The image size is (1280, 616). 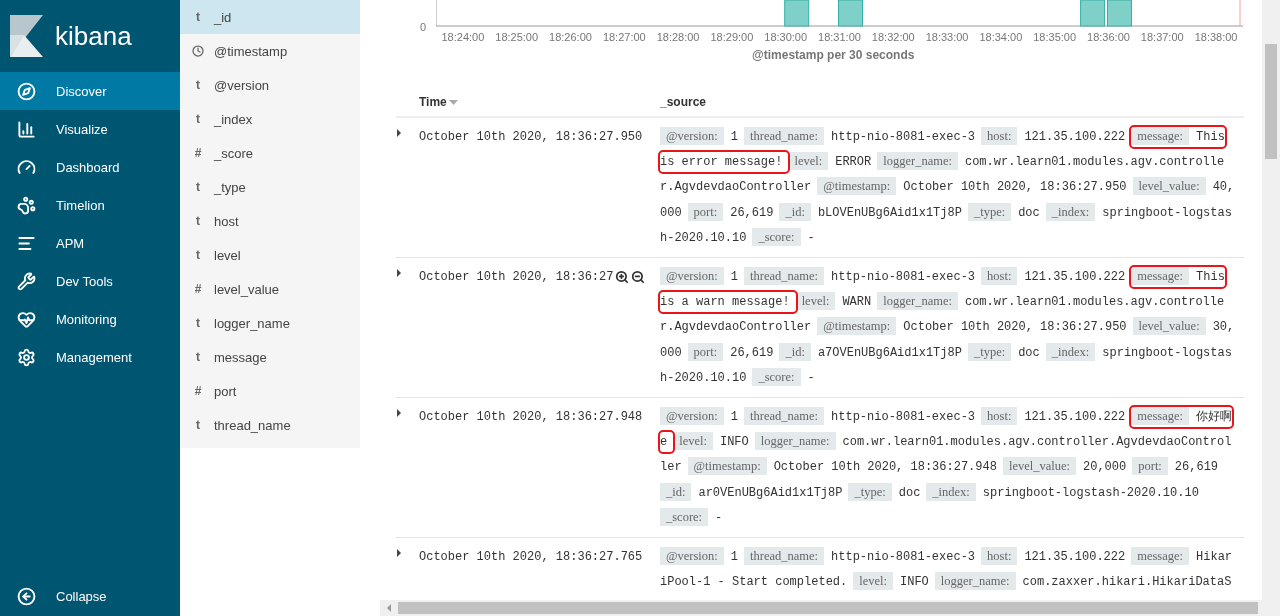 I want to click on zoom-in-icon, so click(x=622, y=277).